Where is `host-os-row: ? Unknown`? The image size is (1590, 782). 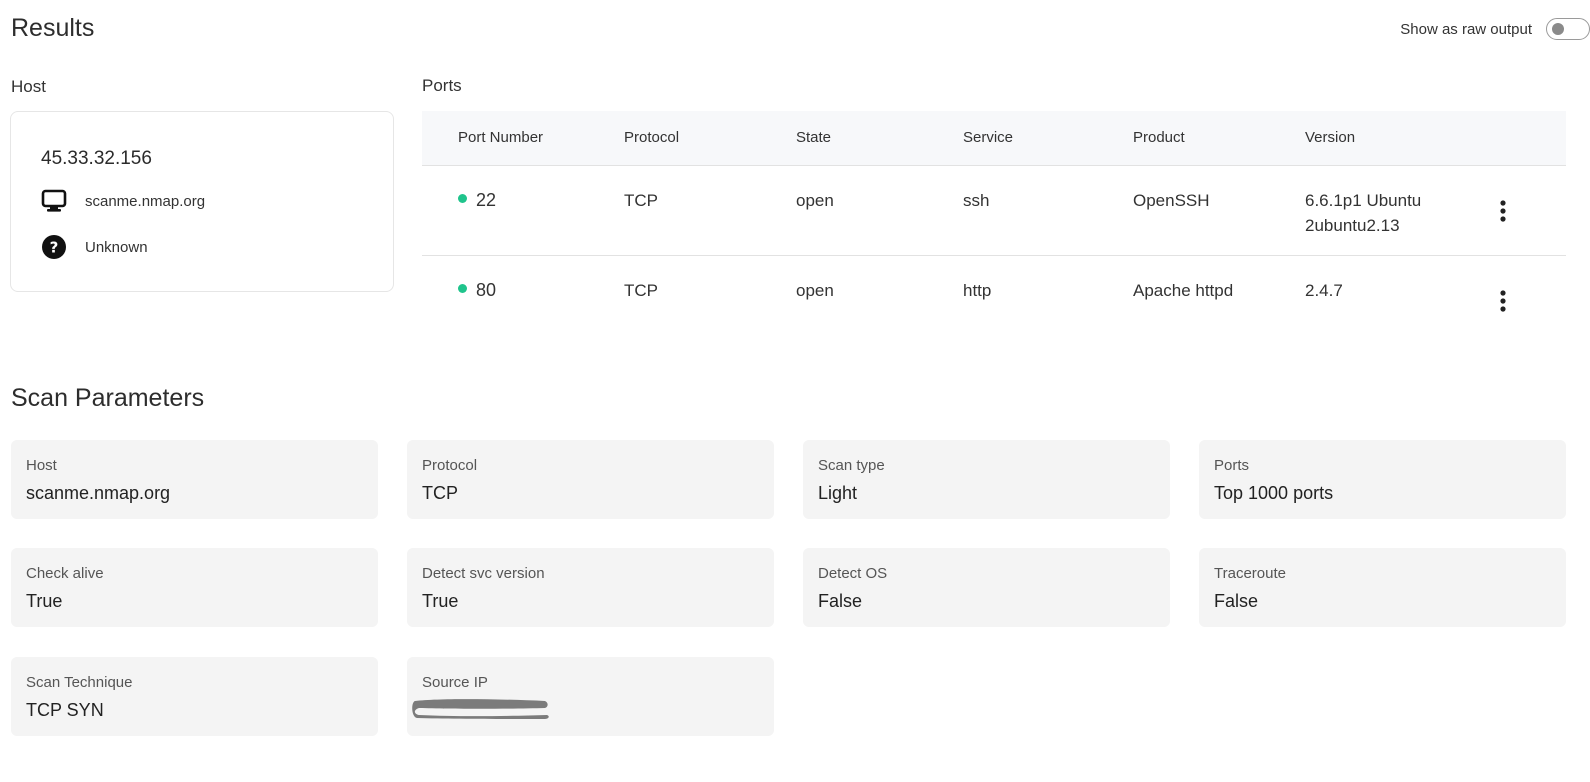 host-os-row: ? Unknown is located at coordinates (94, 247).